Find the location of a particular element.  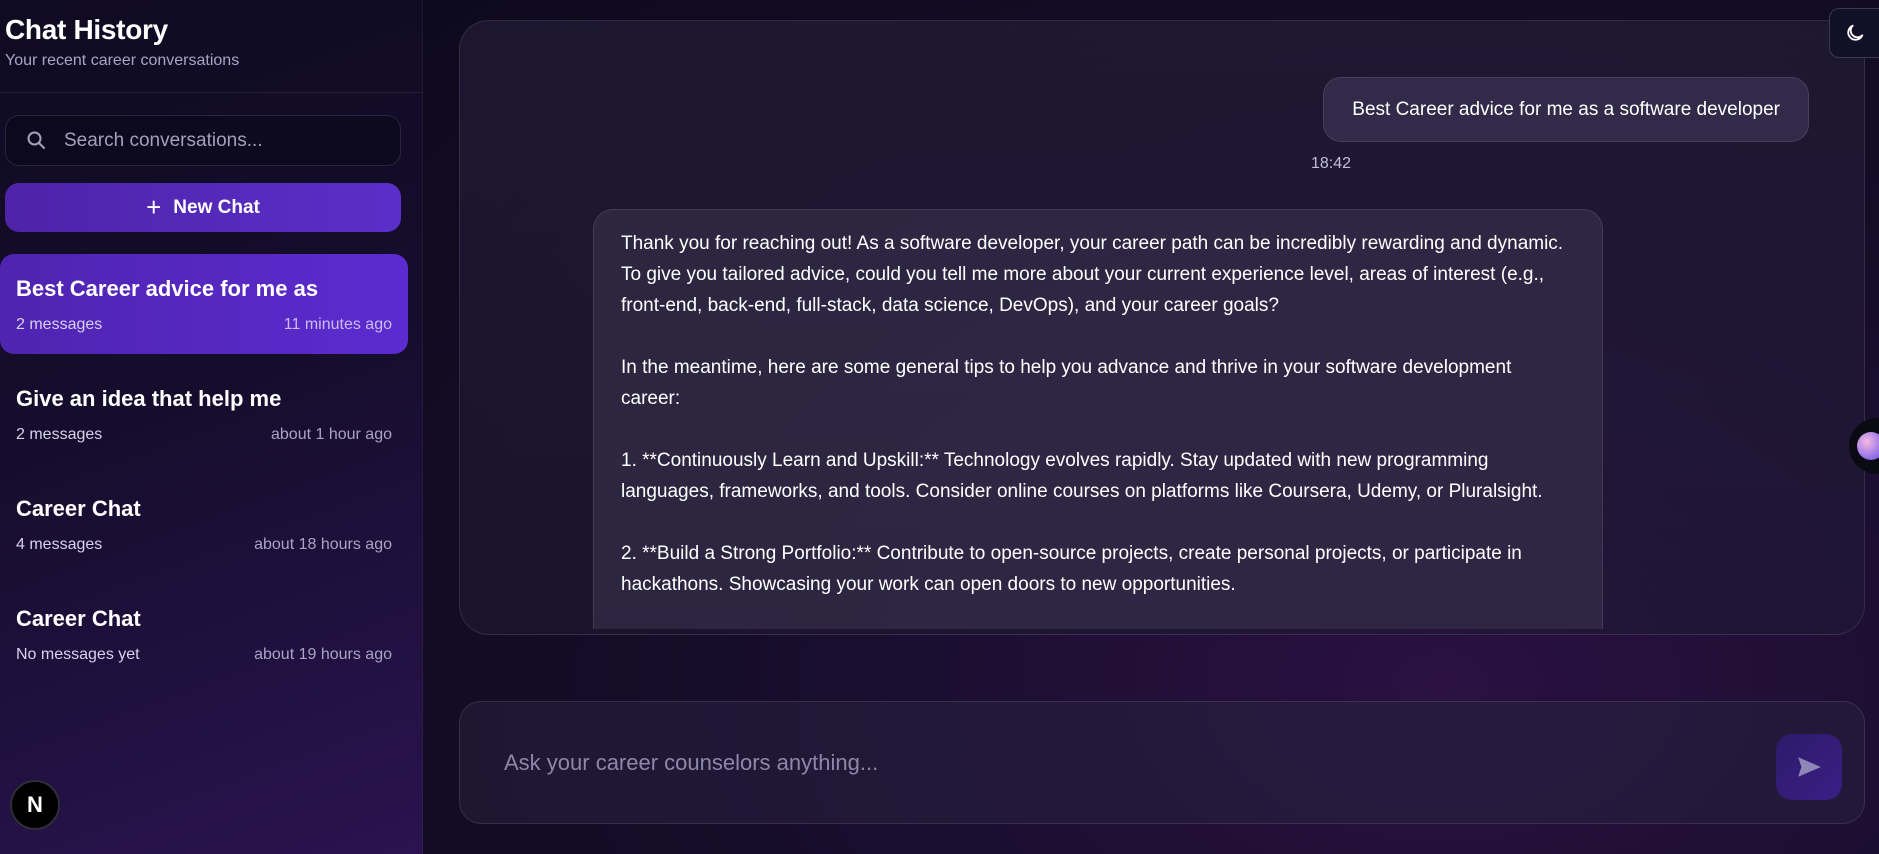

moon-icon is located at coordinates (1855, 33).